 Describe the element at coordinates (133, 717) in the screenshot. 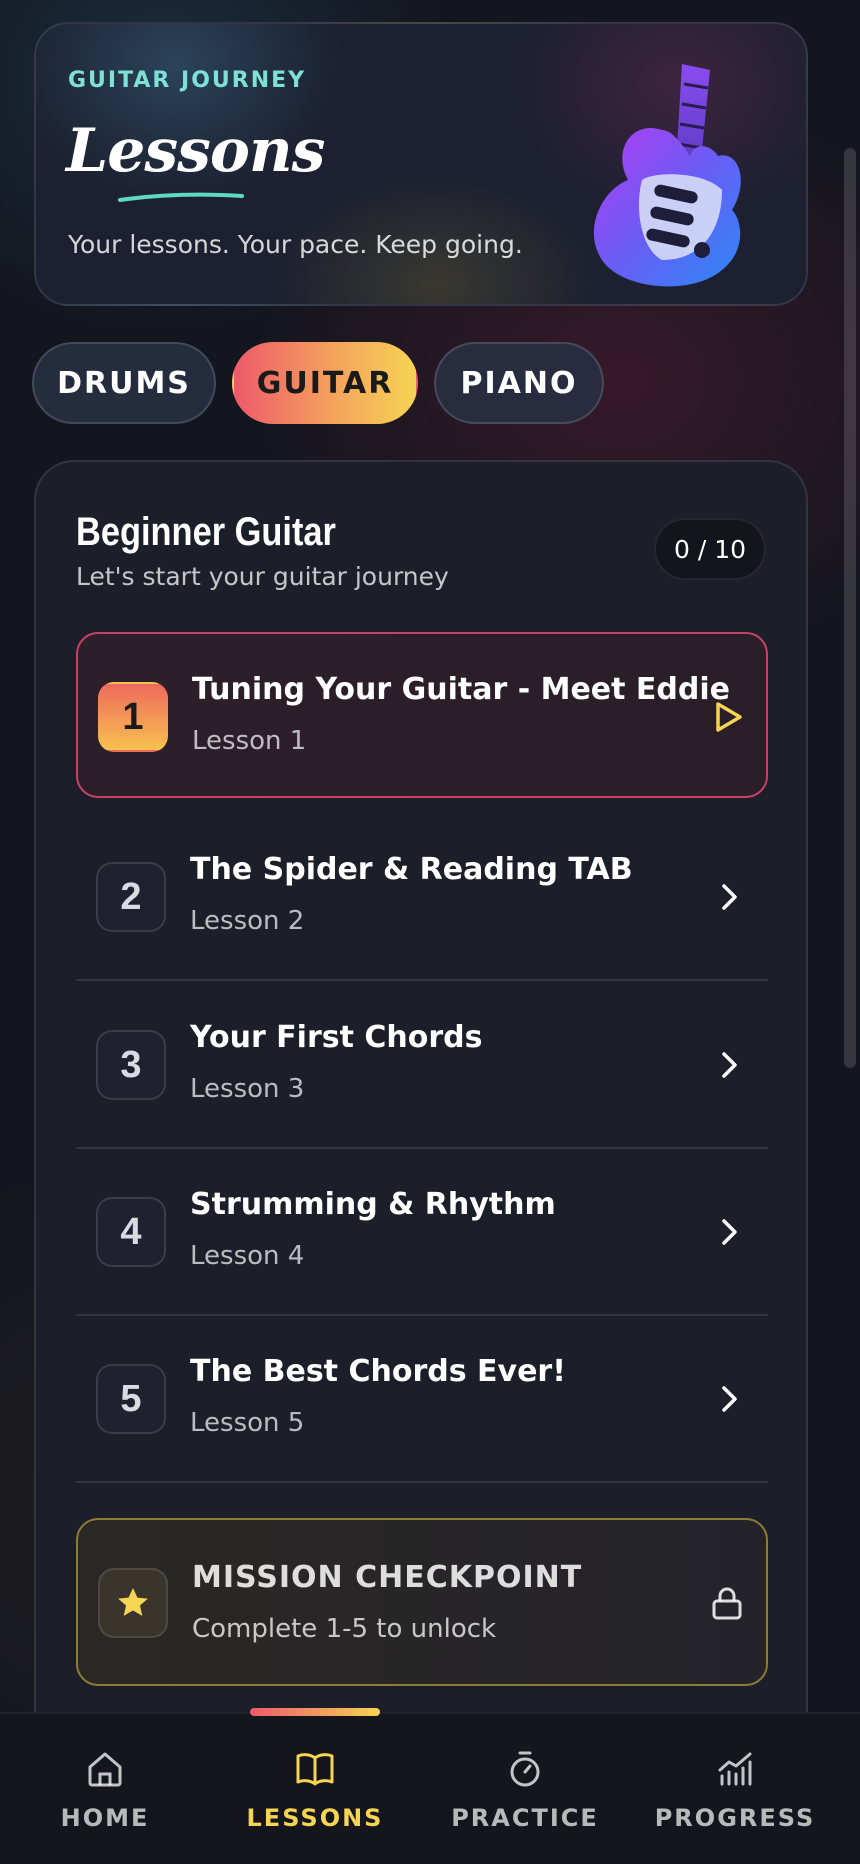

I see `lesson-number-badge: 1` at that location.